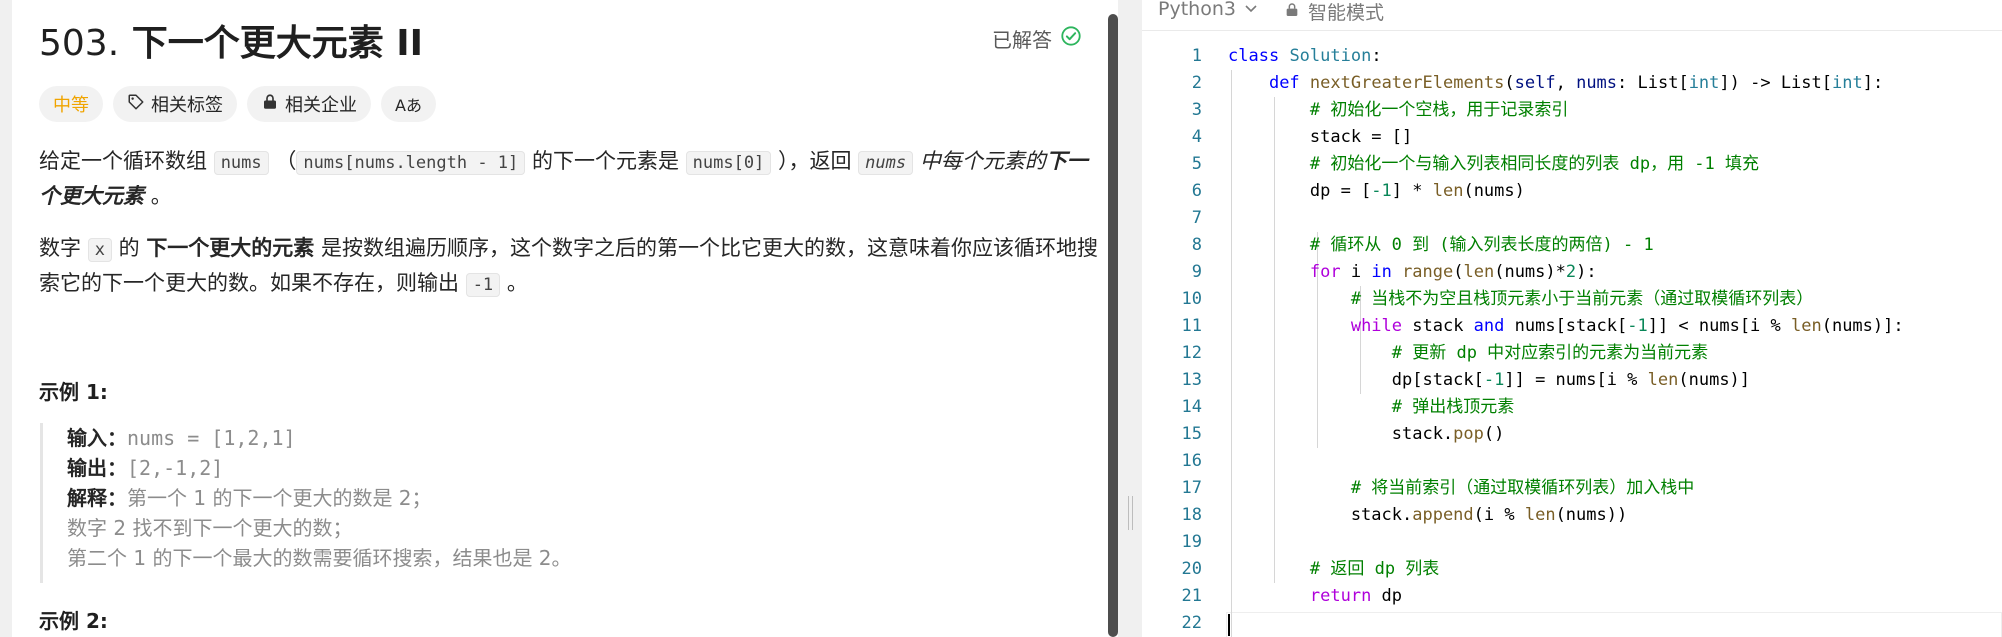 Image resolution: width=2002 pixels, height=637 pixels. I want to click on line-number: 16, so click(1191, 461).